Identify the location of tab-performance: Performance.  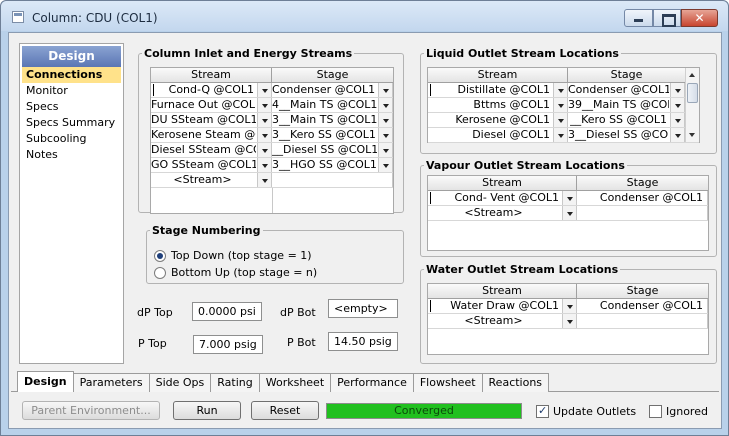
(372, 382).